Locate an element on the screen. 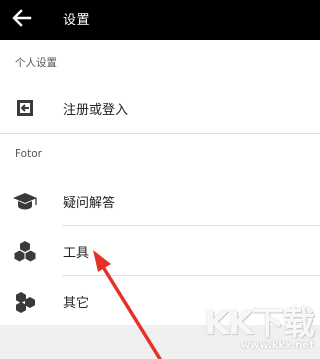  arrow-left-icon is located at coordinates (22, 18).